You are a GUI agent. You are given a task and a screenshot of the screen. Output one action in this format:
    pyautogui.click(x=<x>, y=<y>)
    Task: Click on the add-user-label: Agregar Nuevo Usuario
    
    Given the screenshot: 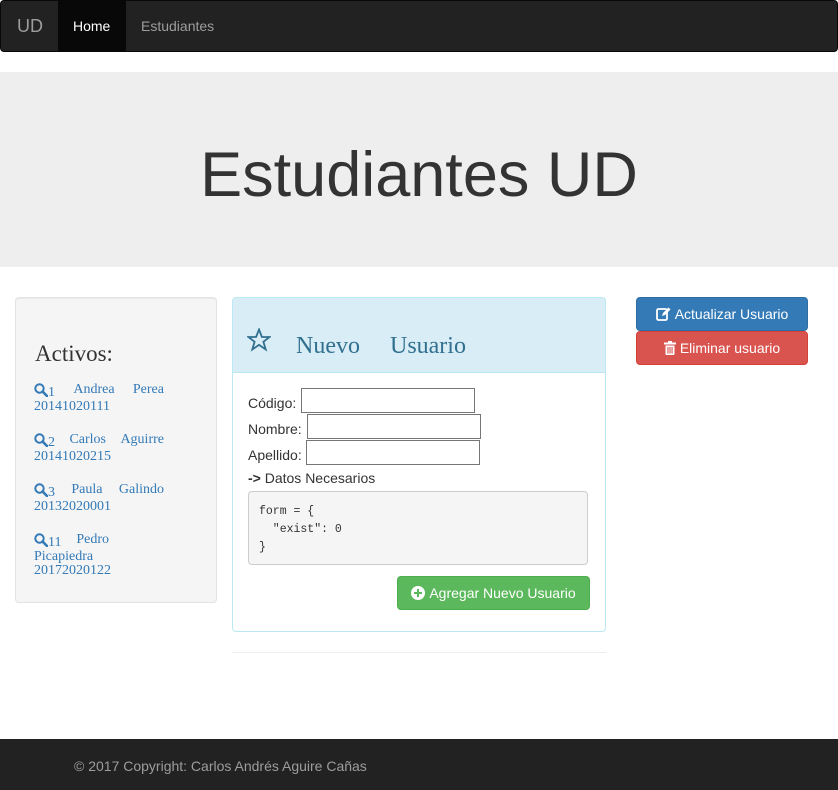 What is the action you would take?
    pyautogui.click(x=502, y=593)
    